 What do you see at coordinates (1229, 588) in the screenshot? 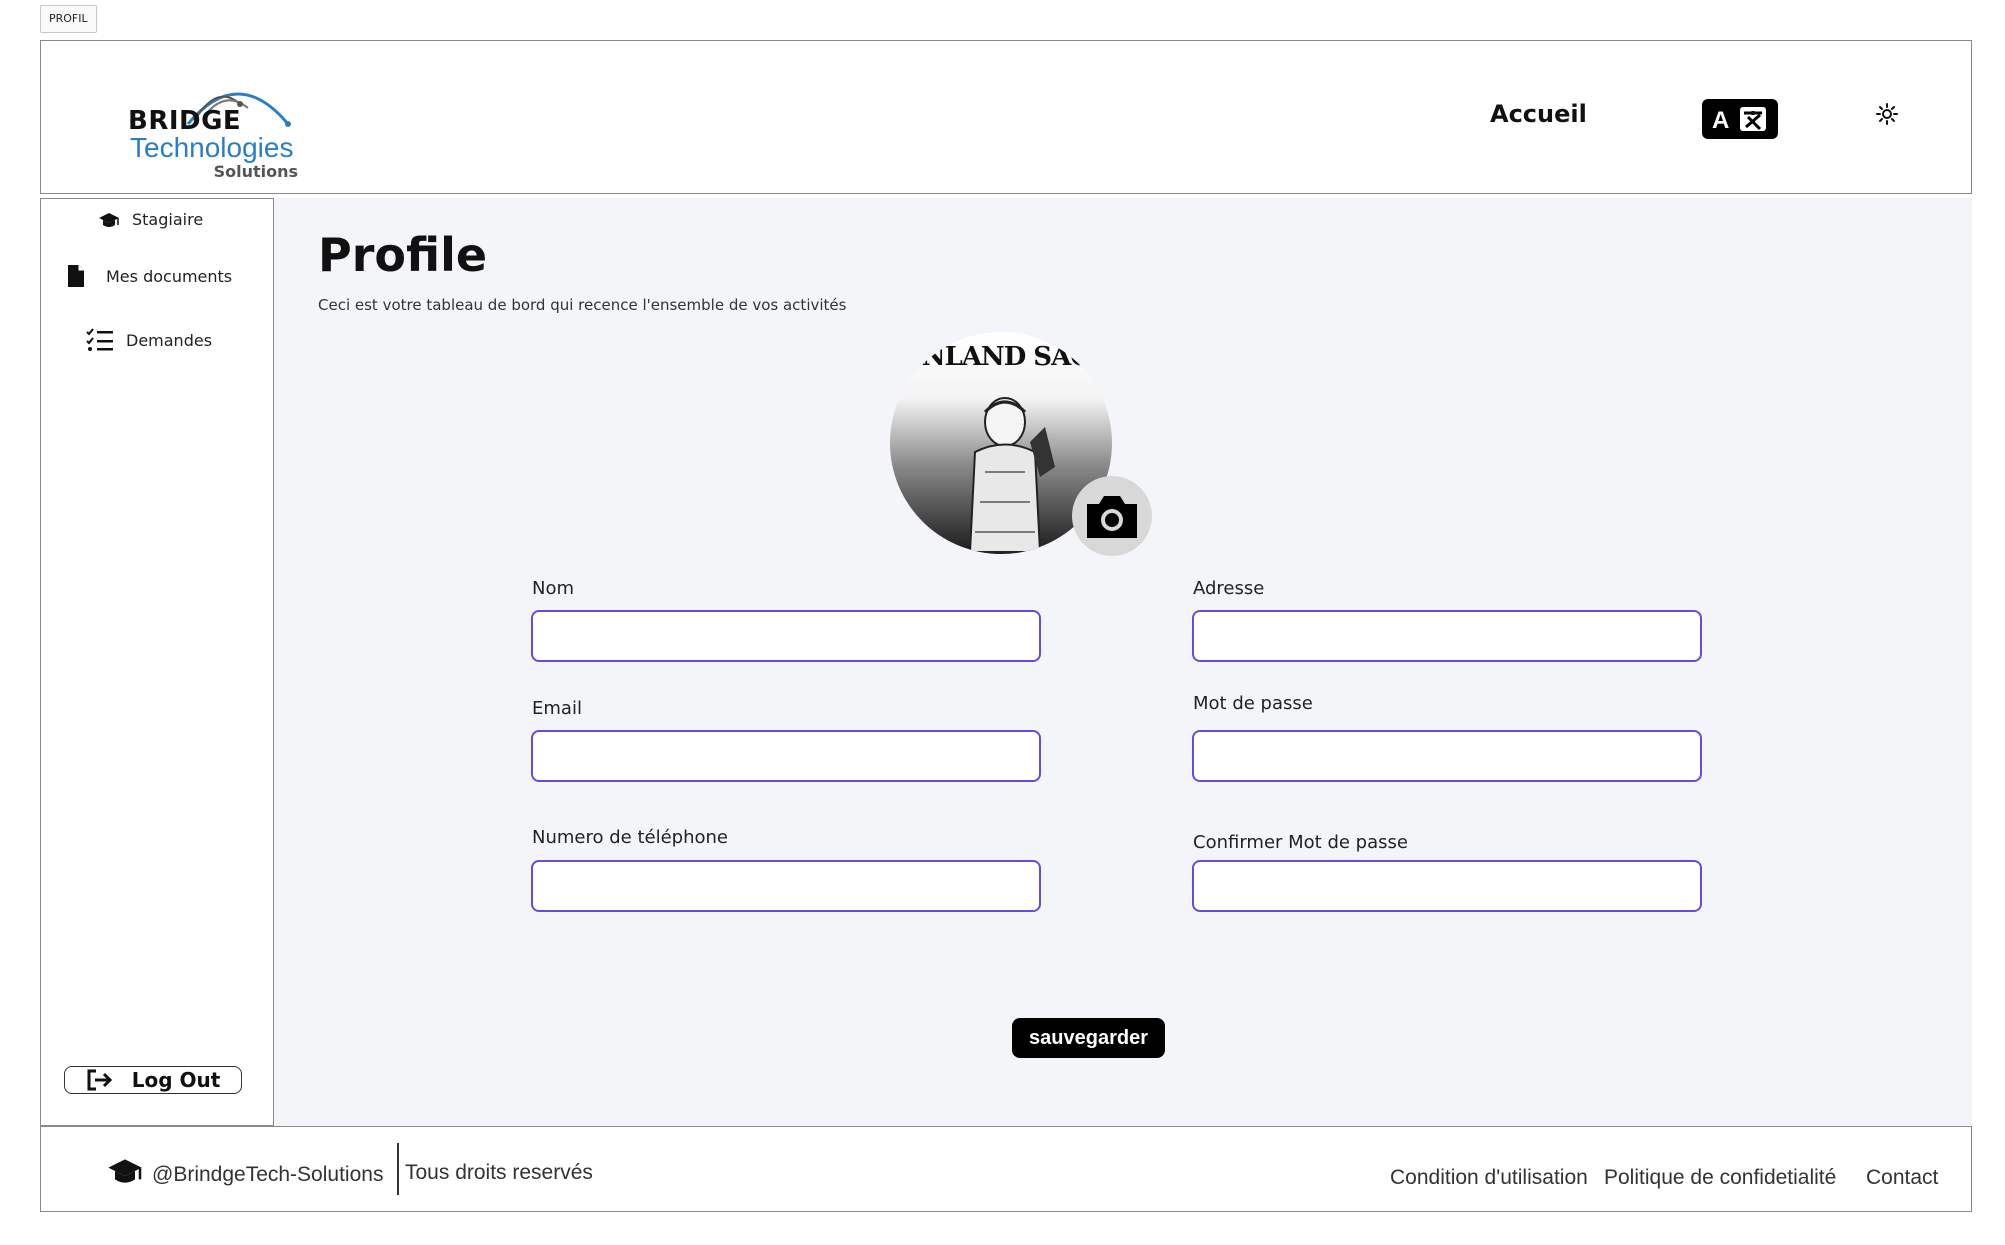
I see `adresse-label: Adresse` at bounding box center [1229, 588].